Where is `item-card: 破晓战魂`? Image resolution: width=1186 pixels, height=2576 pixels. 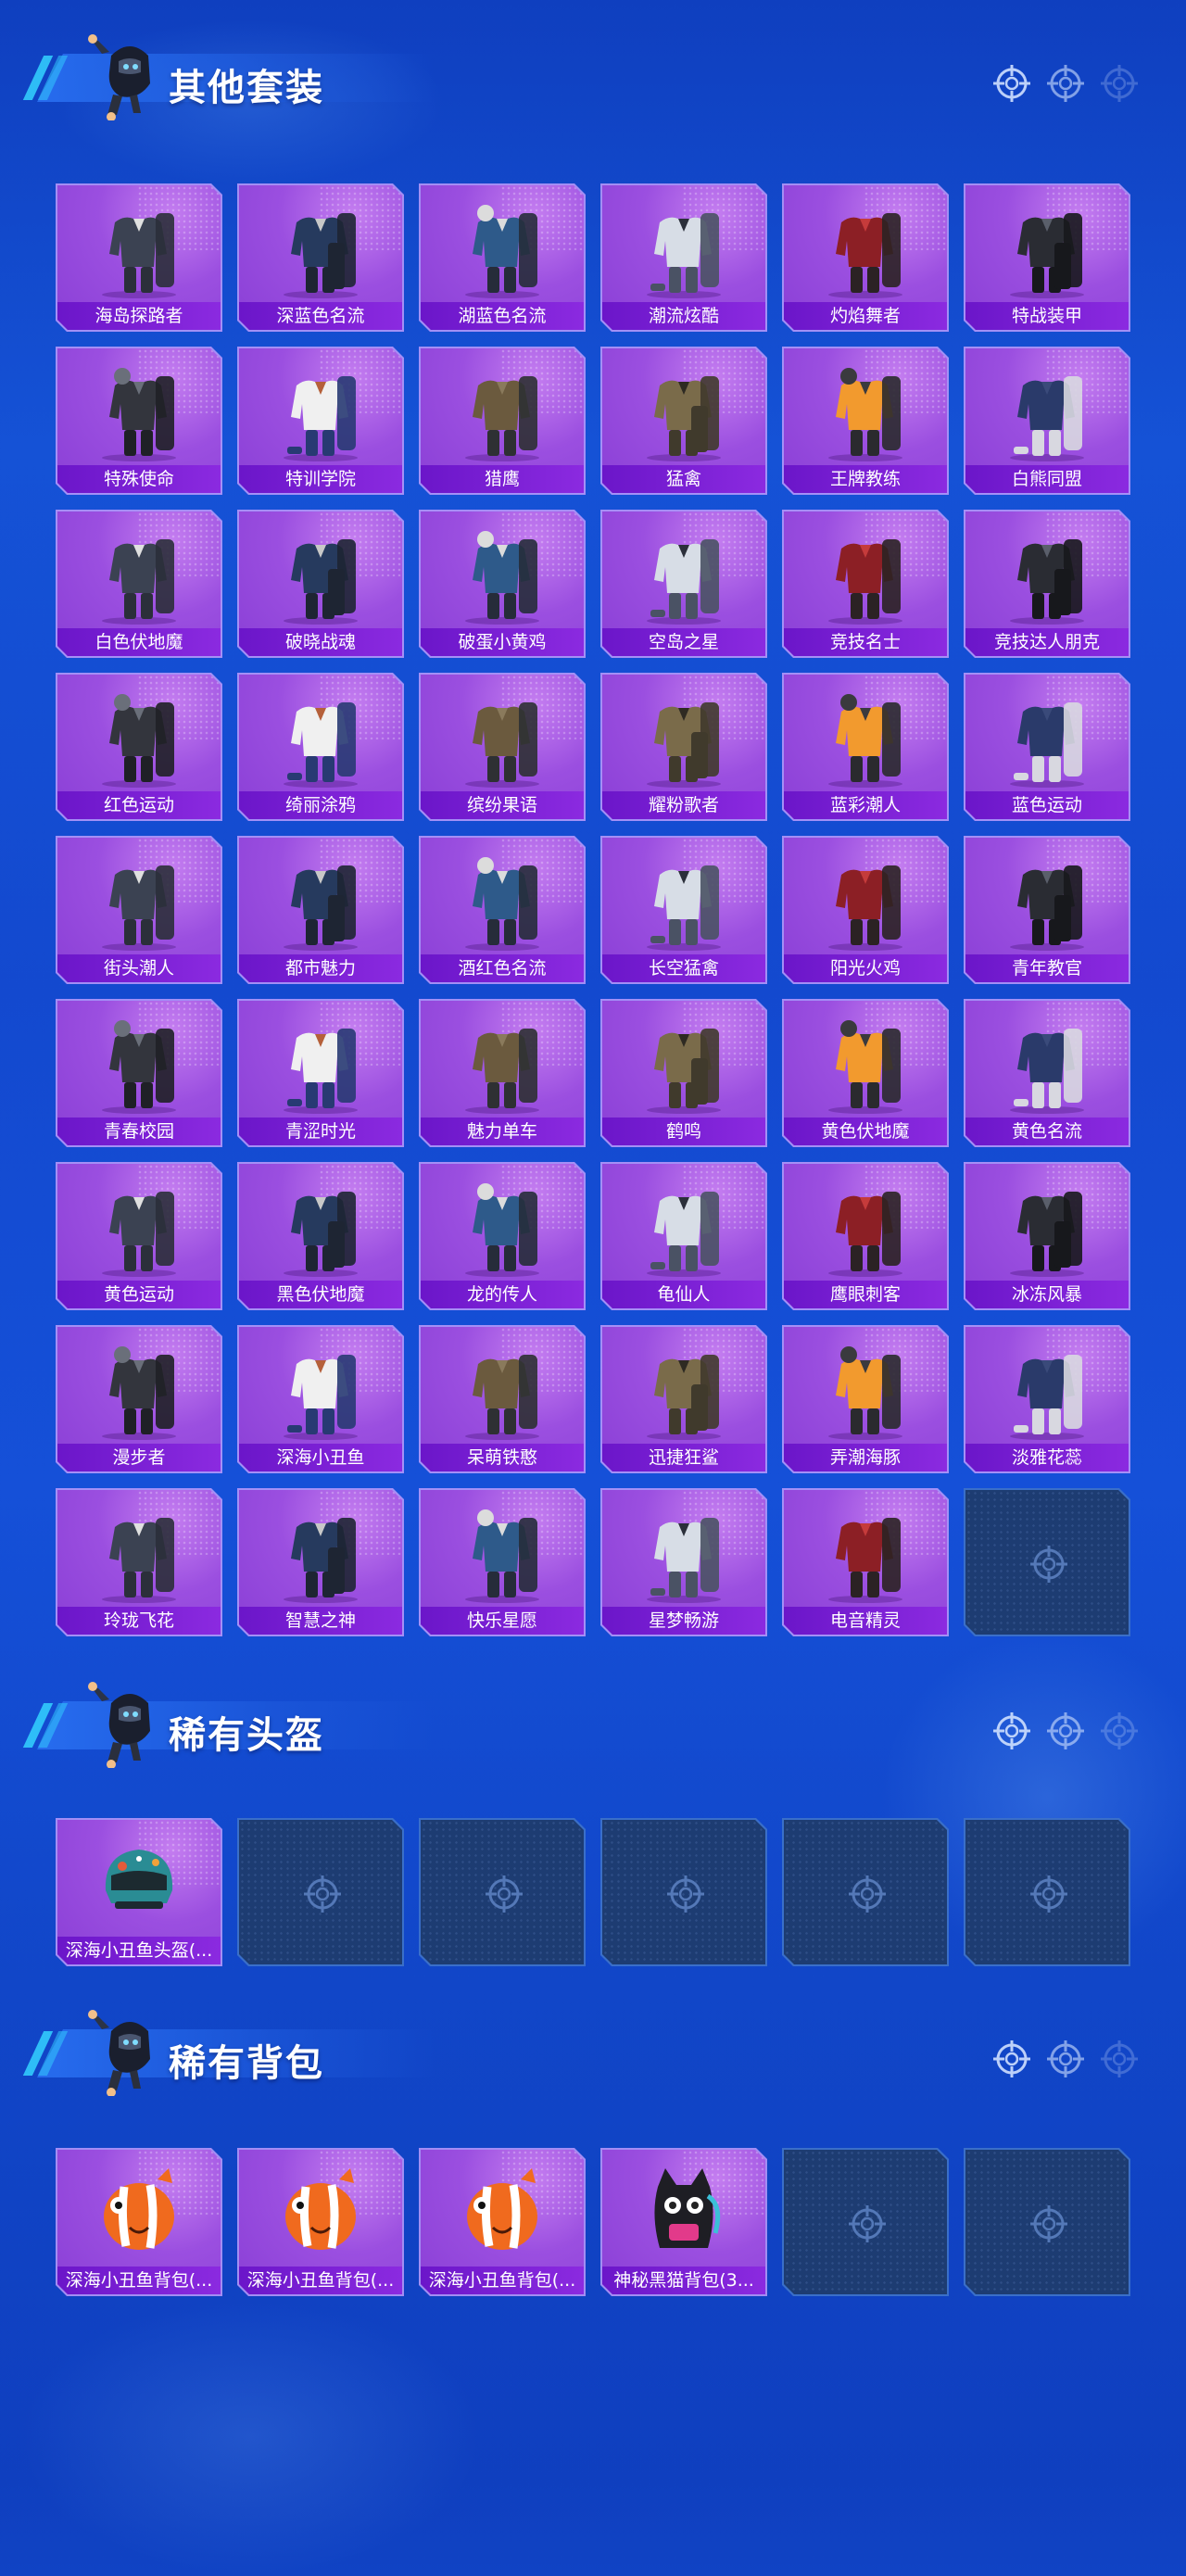 item-card: 破晓战魂 is located at coordinates (320, 584).